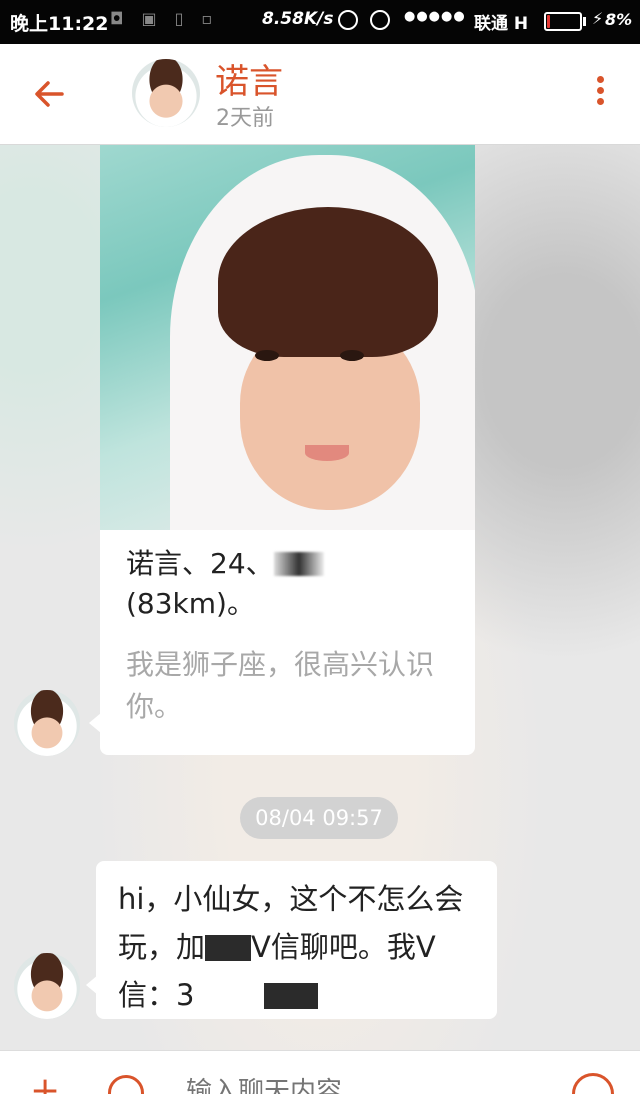 The height and width of the screenshot is (1094, 640). What do you see at coordinates (320, 1072) in the screenshot?
I see `input-bar: +` at bounding box center [320, 1072].